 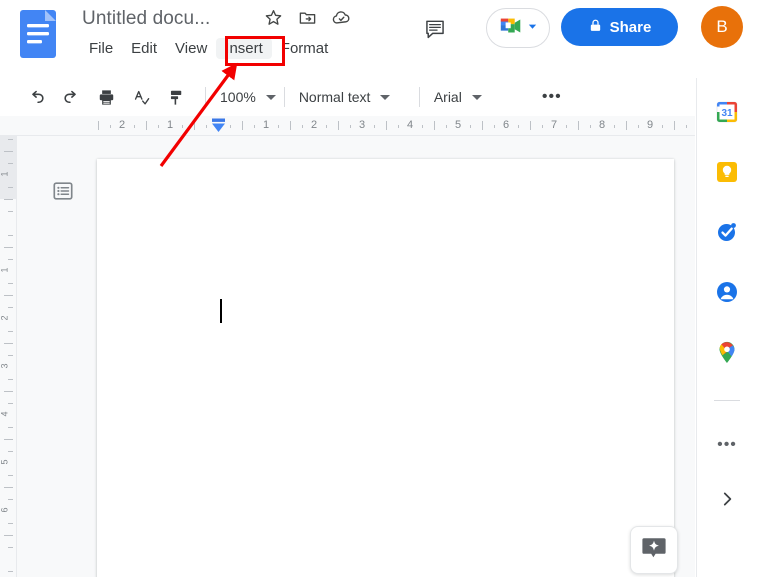 I want to click on menu-item-edit: Edit, so click(x=144, y=48).